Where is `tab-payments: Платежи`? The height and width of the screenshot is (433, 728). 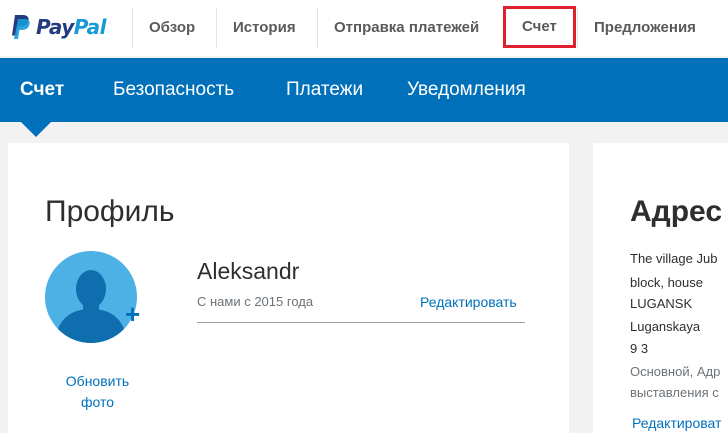 tab-payments: Платежи is located at coordinates (324, 90).